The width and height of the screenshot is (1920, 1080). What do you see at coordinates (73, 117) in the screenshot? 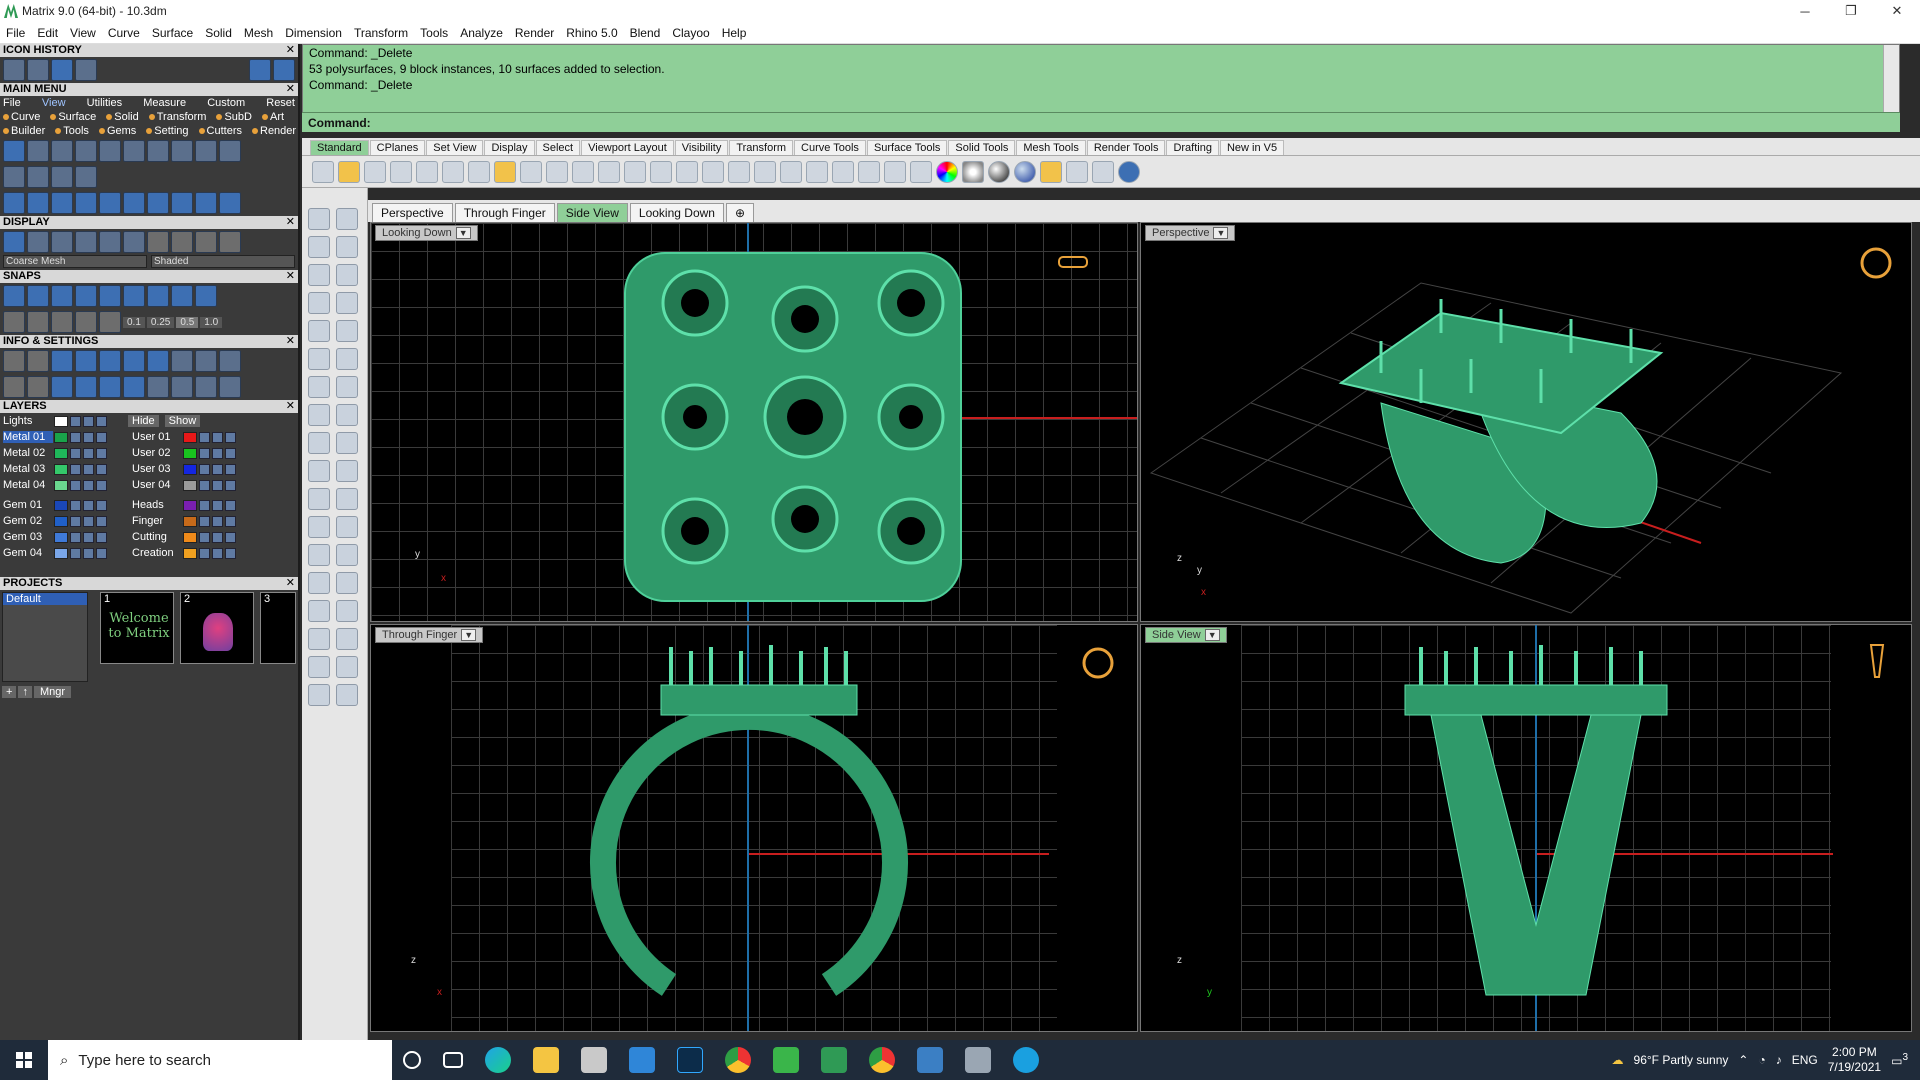
I see `mm-surface: Surface` at bounding box center [73, 117].